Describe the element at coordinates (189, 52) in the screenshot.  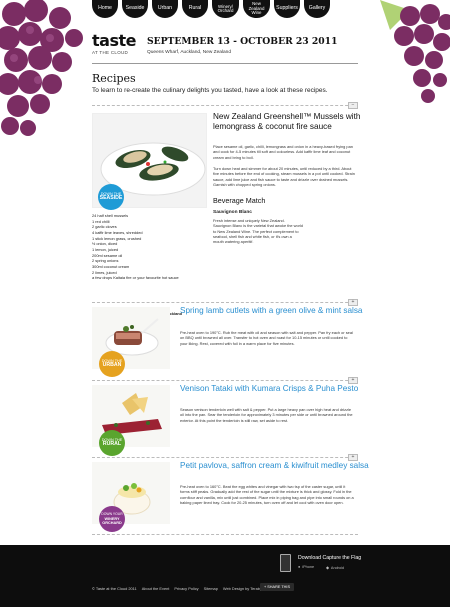
I see `event-venue: Queens Wharf, Auckland, New Zealand` at that location.